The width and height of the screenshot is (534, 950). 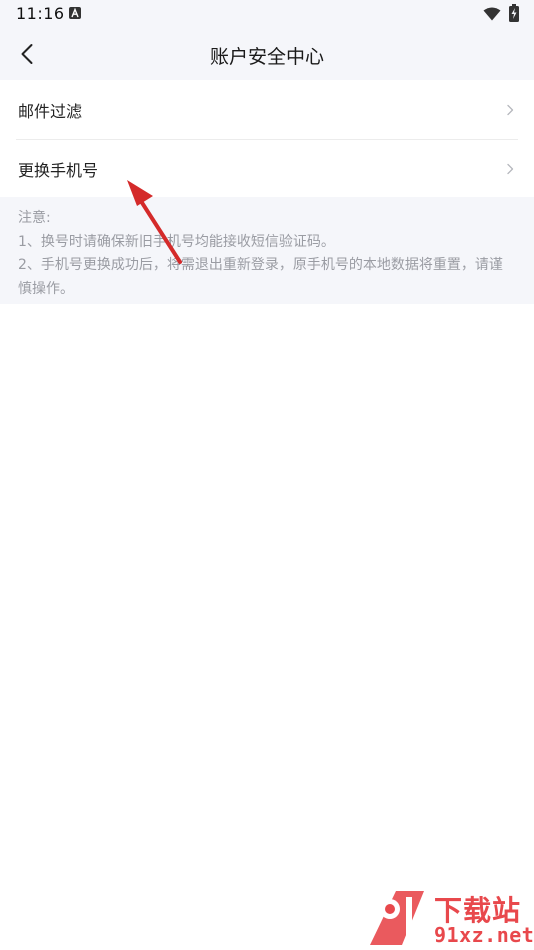 I want to click on watermark-url: 91xz.net, so click(x=484, y=935).